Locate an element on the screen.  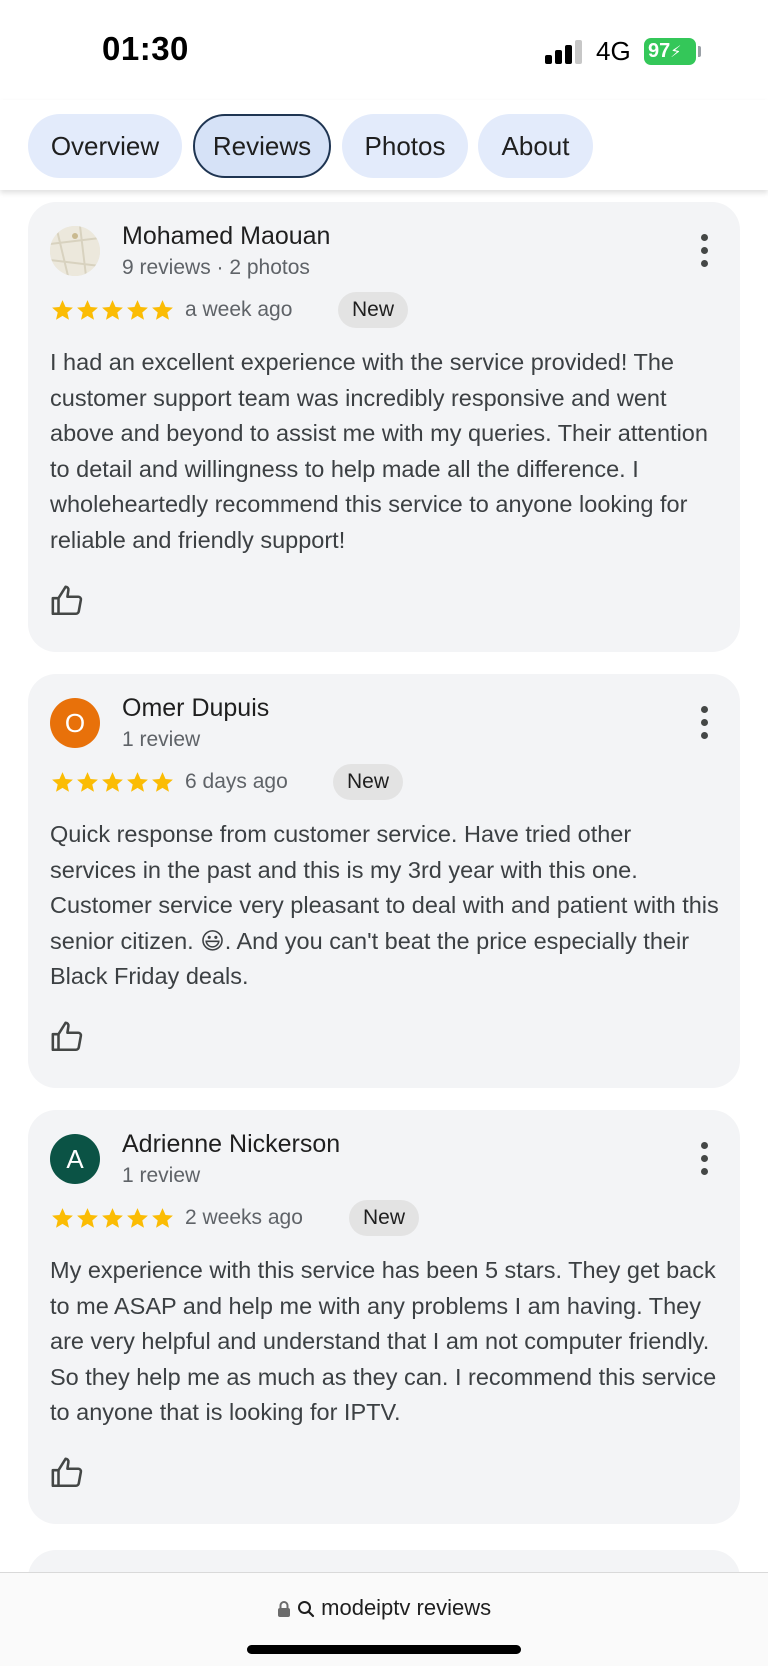
lock-icon is located at coordinates (283, 1609).